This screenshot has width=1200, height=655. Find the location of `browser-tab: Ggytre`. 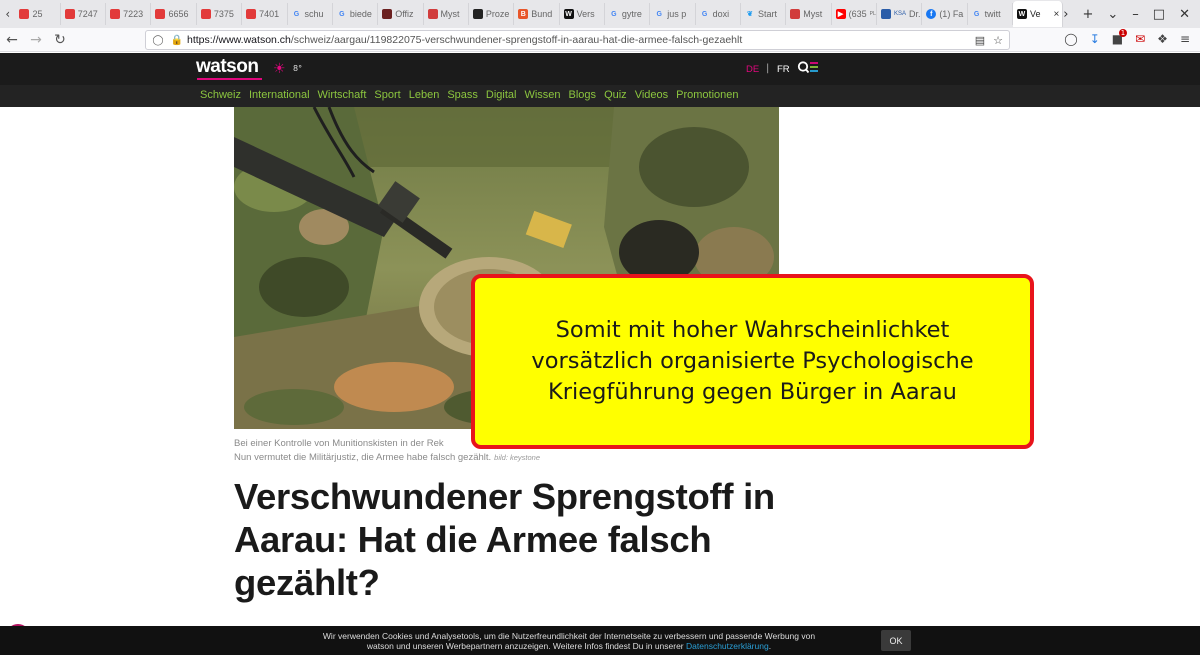

browser-tab: Ggytre is located at coordinates (628, 14).